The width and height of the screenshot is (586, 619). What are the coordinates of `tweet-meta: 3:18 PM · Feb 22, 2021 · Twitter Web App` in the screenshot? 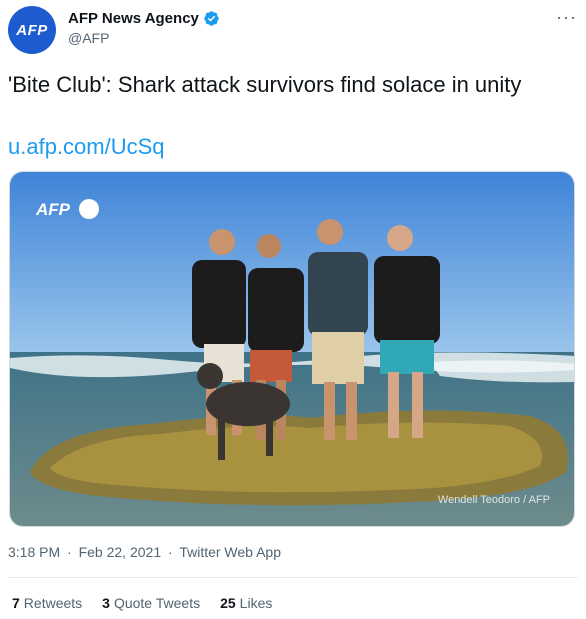 It's located at (144, 552).